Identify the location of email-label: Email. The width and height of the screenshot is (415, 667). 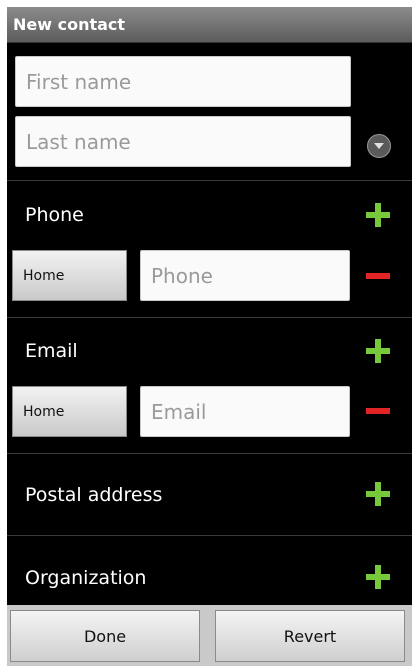
(51, 351).